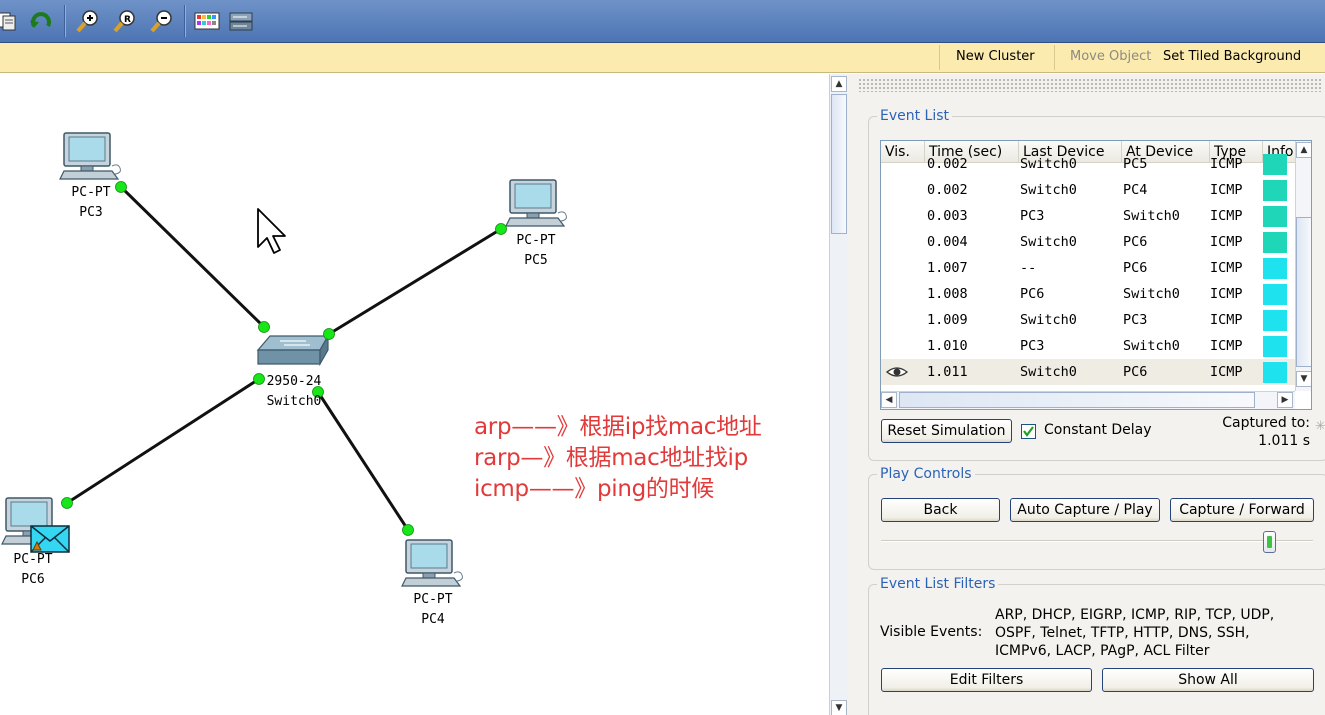 This screenshot has width=1325, height=715. I want to click on time-cell: 0.002, so click(947, 164).